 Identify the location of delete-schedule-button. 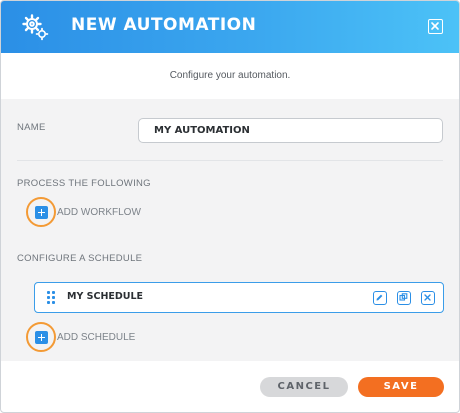
(428, 298).